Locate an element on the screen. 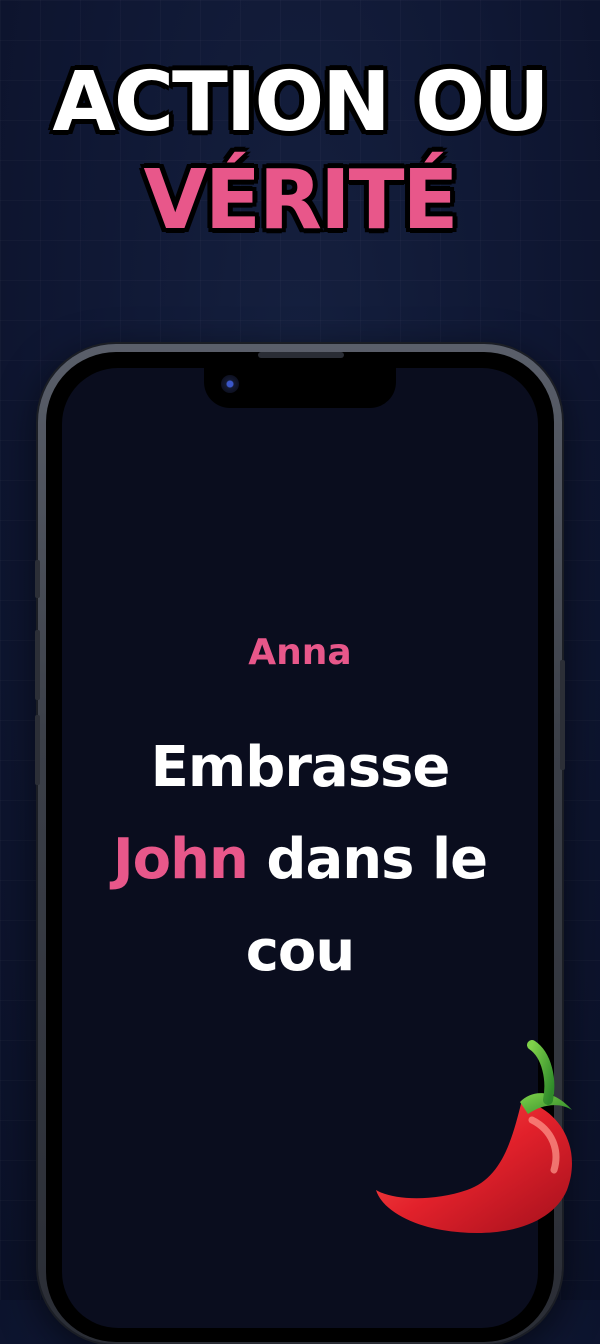 Image resolution: width=600 pixels, height=1344 pixels. phone-silent-switch is located at coordinates (37, 579).